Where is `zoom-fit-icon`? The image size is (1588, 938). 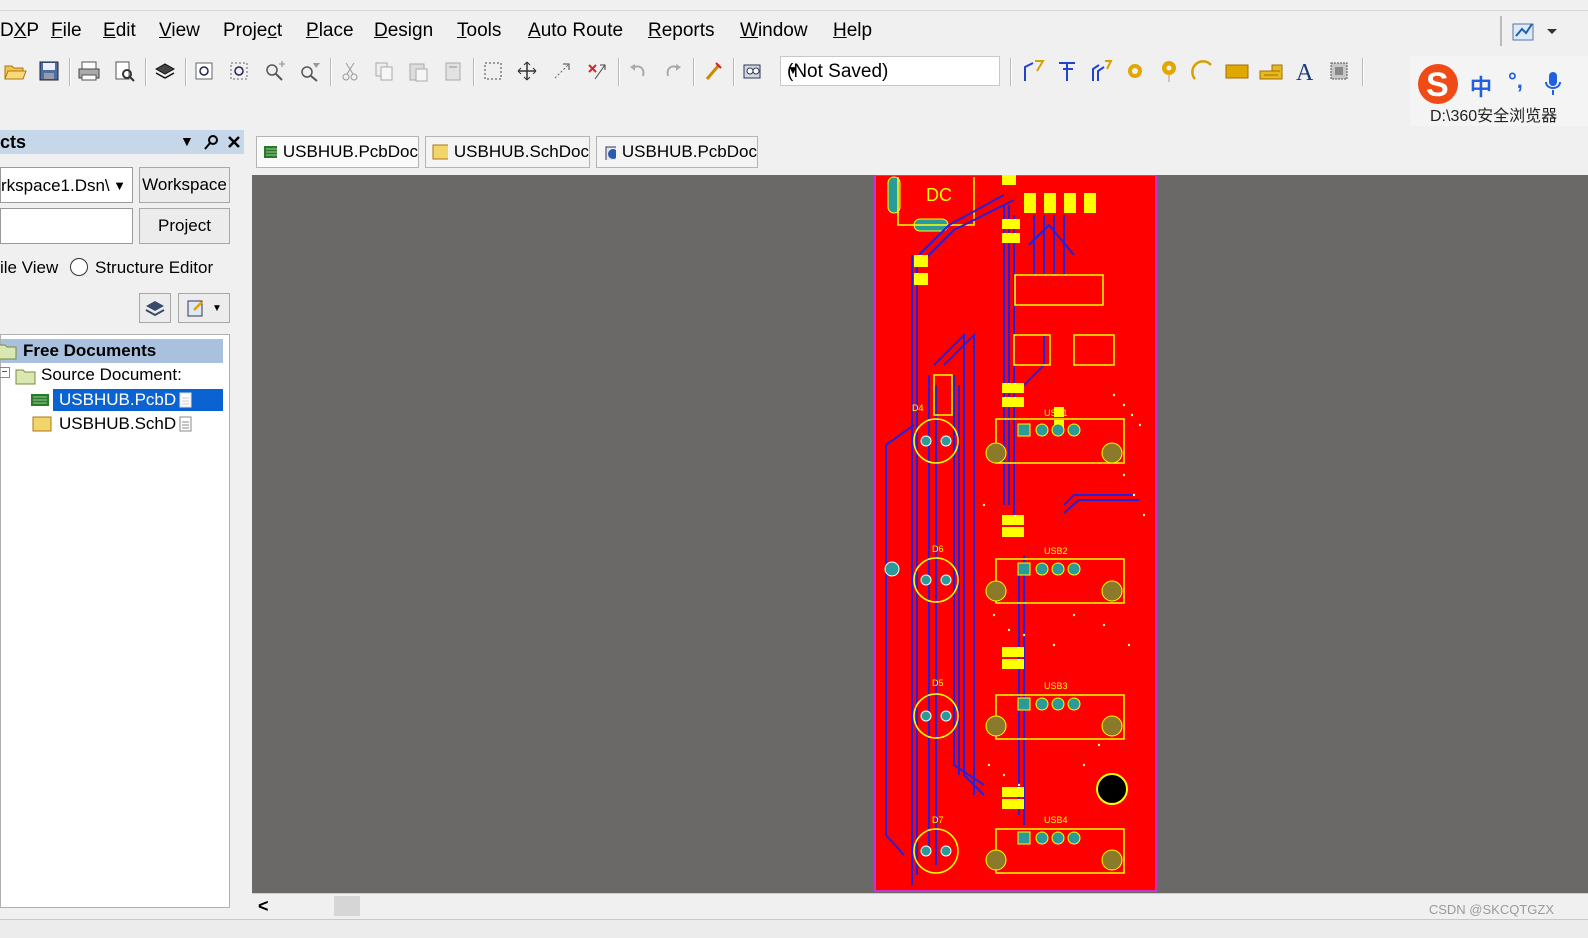
zoom-fit-icon is located at coordinates (205, 71).